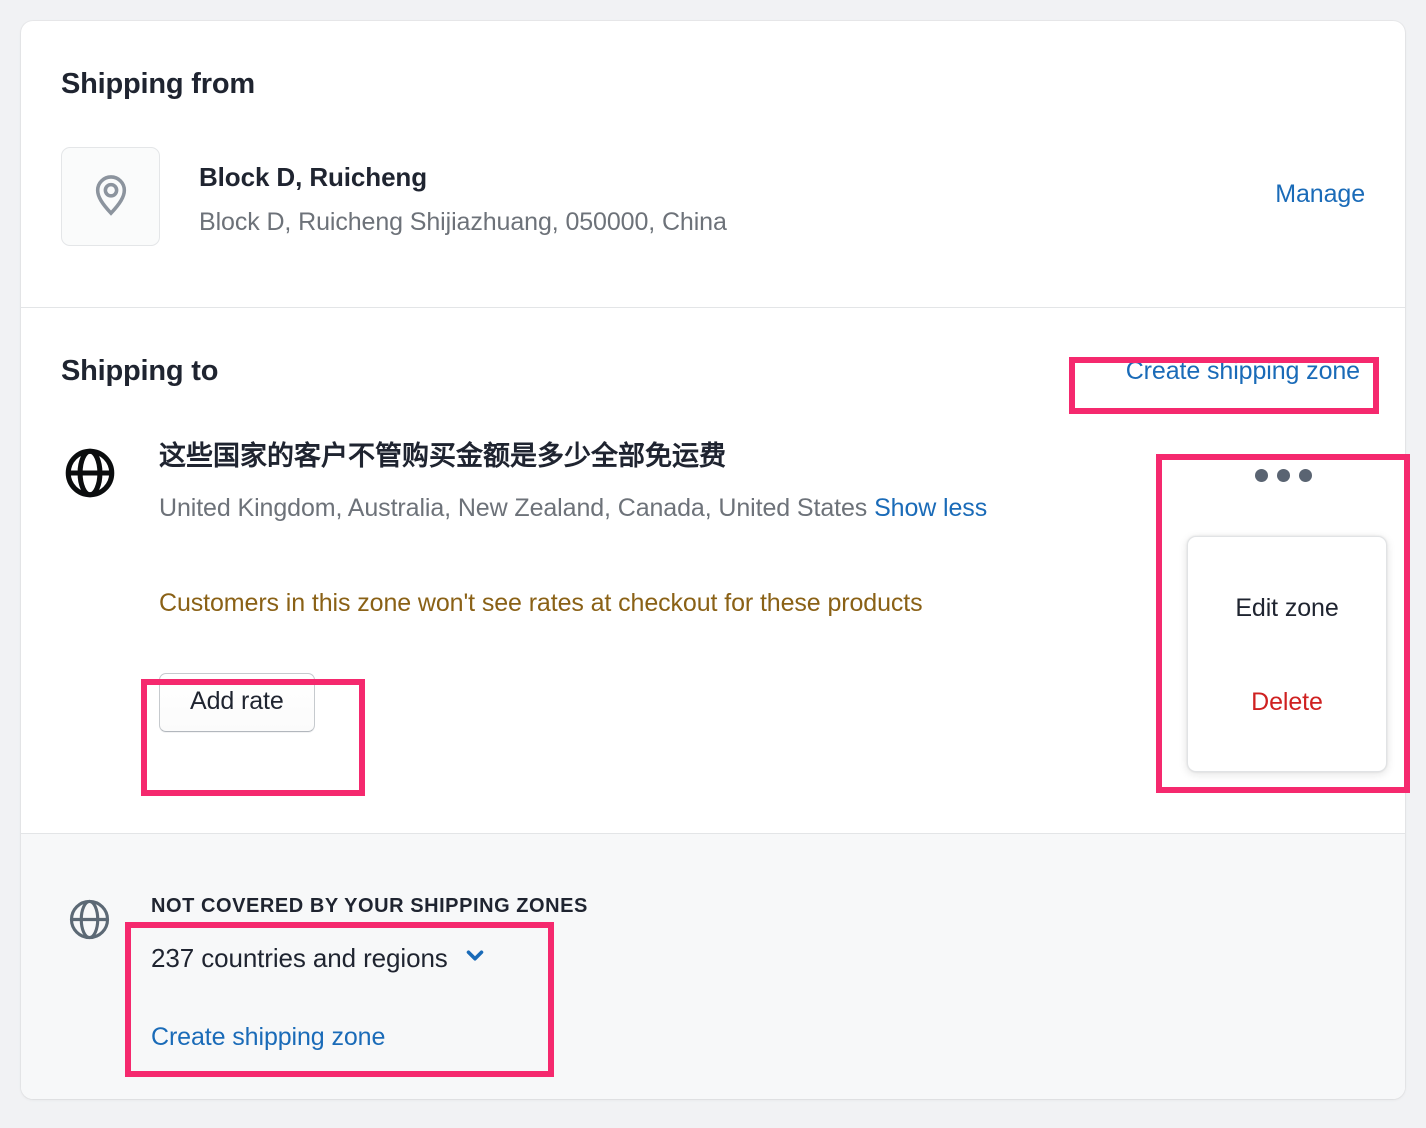 The height and width of the screenshot is (1128, 1426). I want to click on zone-actions-popover: Edit zone Delete, so click(1287, 654).